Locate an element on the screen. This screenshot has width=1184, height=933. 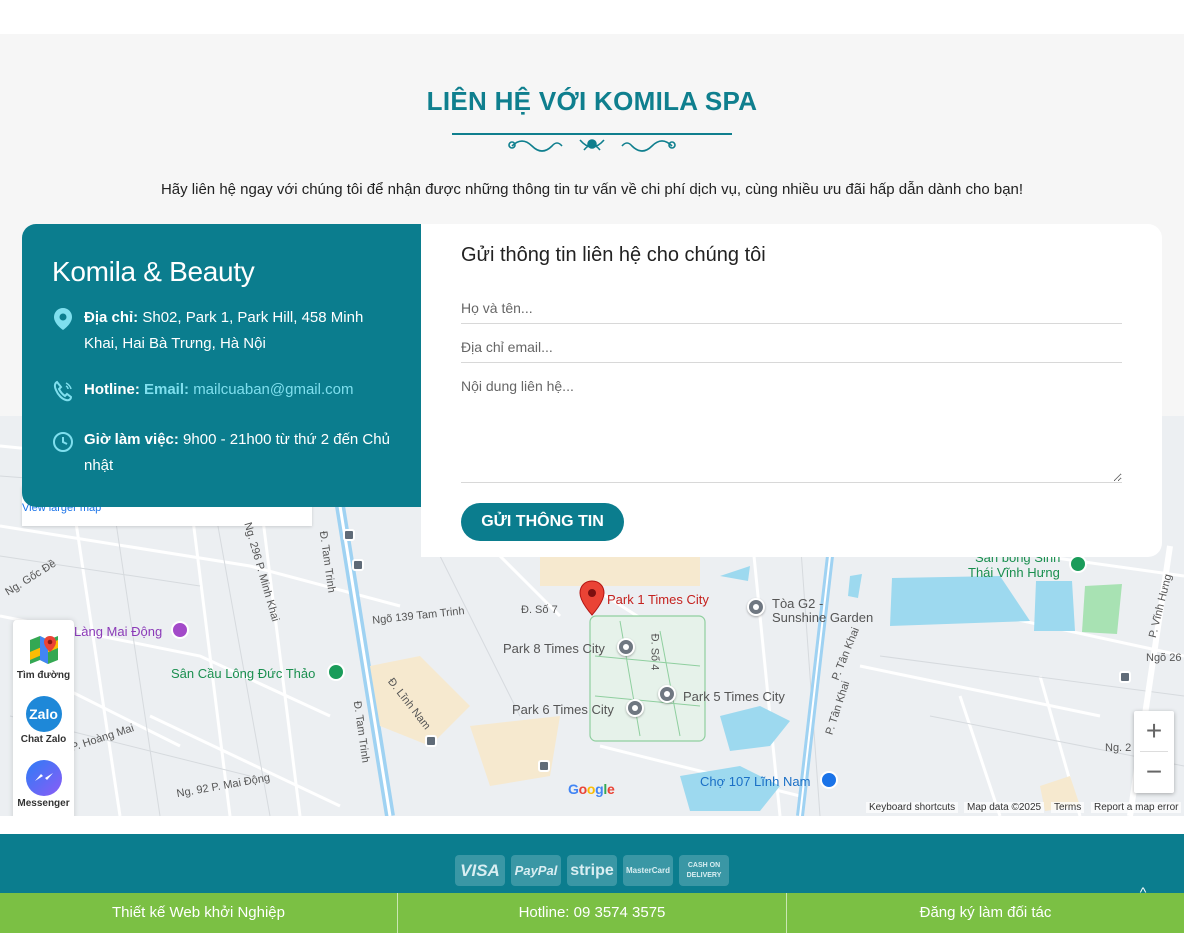
map-label-san-cau-long: Sân Cầu Lông Đức Thảo is located at coordinates (243, 673).